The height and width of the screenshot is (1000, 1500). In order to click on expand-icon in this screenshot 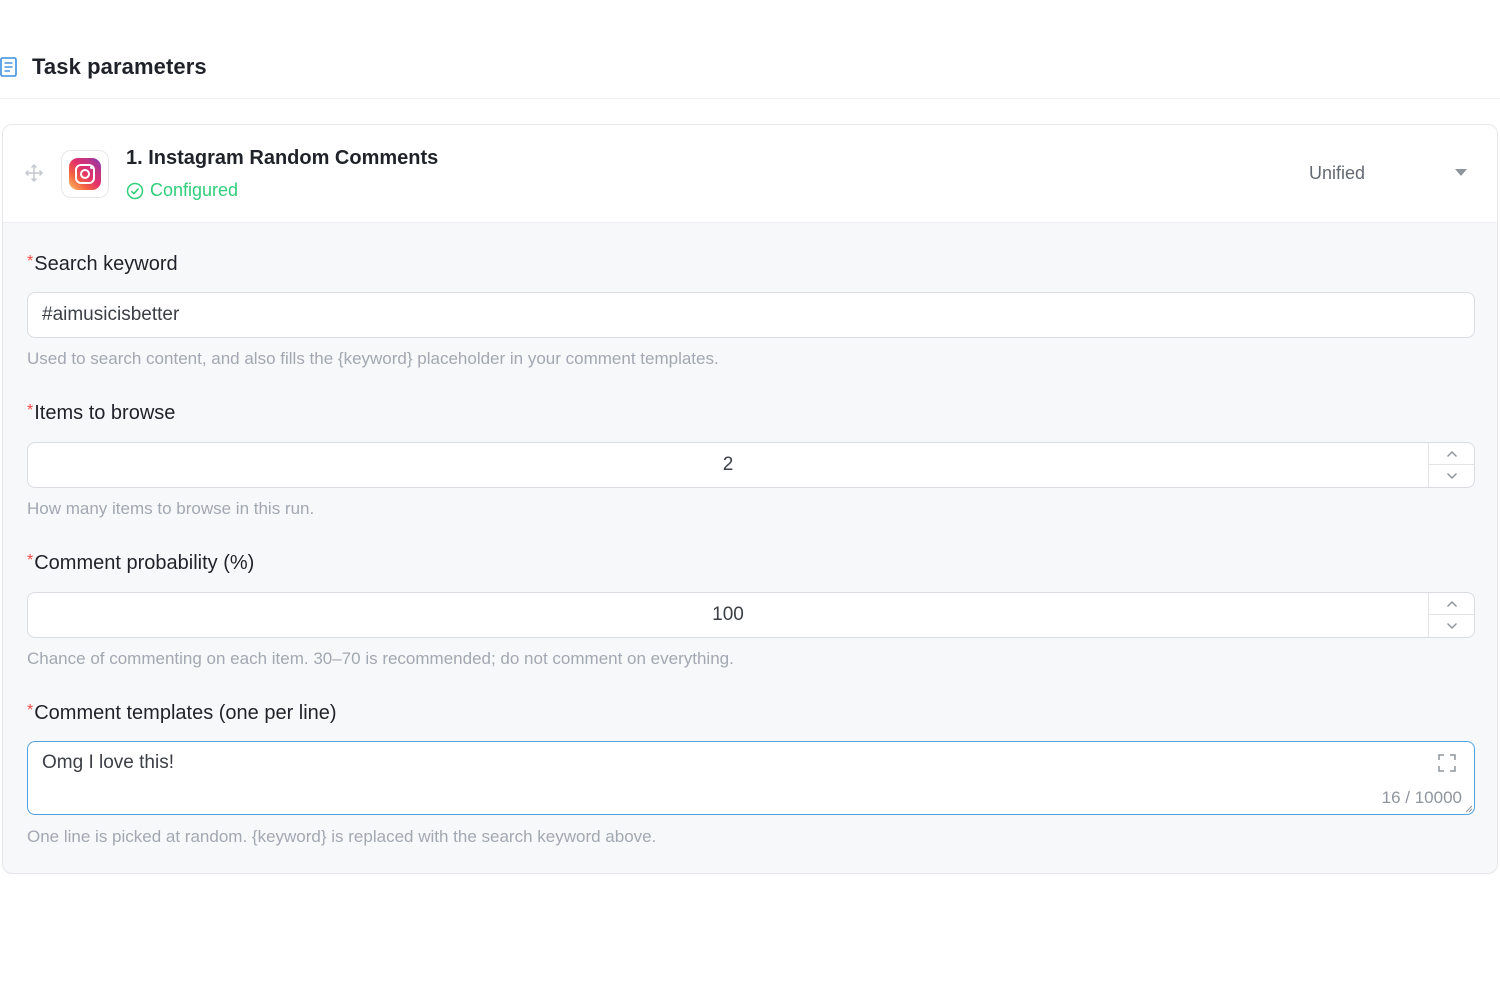, I will do `click(1447, 763)`.